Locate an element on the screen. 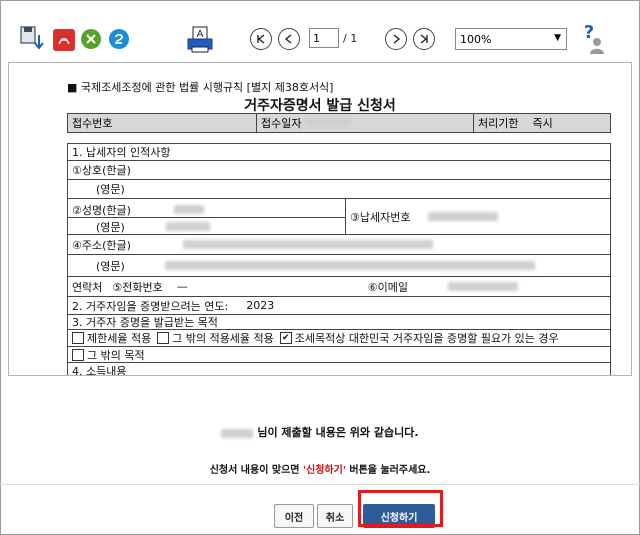  chevron-left-icon is located at coordinates (288, 39).